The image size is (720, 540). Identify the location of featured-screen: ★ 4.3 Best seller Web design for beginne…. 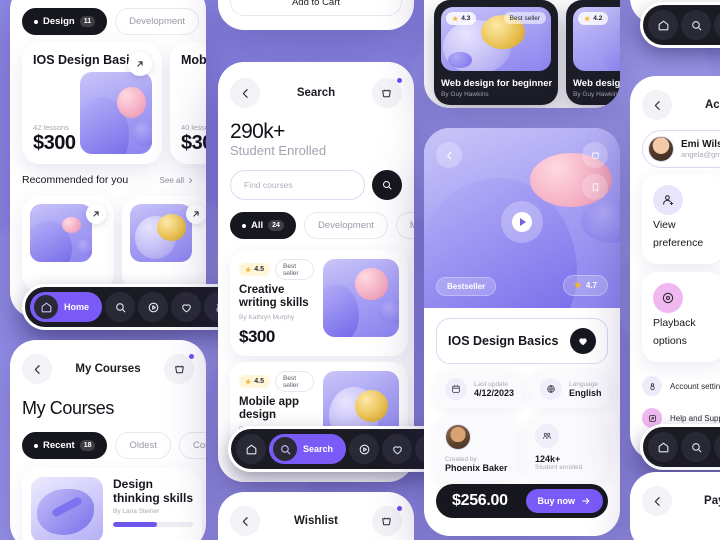
(522, 54).